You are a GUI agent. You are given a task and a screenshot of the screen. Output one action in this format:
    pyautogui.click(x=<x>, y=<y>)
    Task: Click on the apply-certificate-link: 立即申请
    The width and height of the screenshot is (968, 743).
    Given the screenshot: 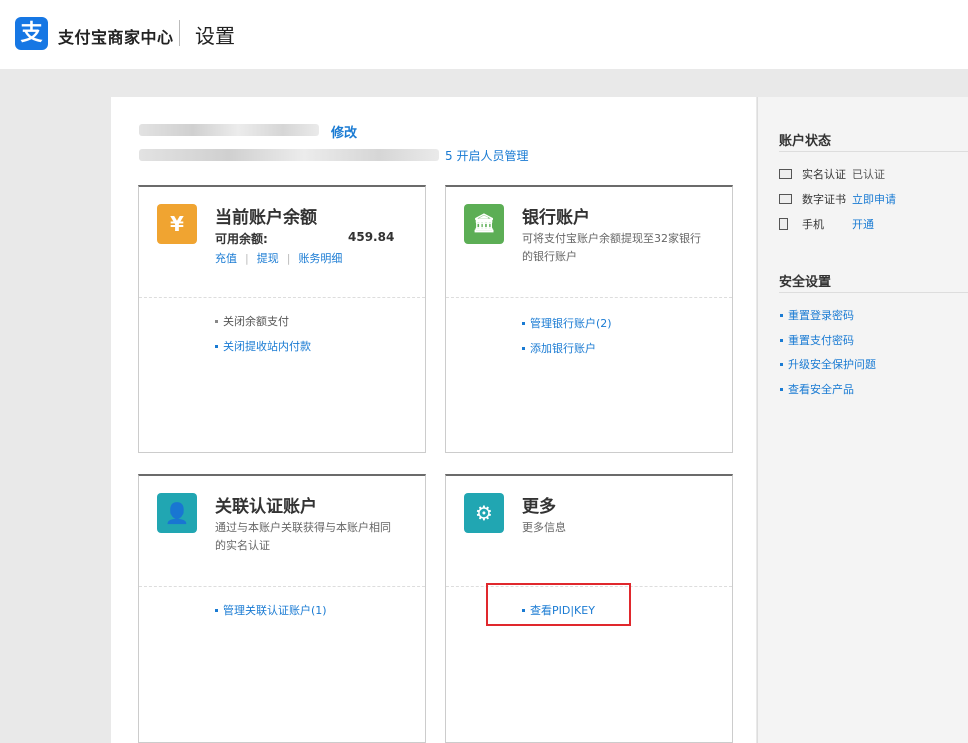 What is the action you would take?
    pyautogui.click(x=874, y=199)
    